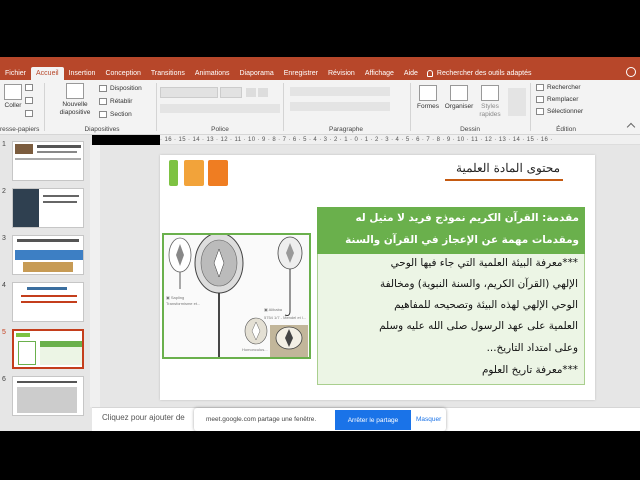 This screenshot has width=640, height=480. What do you see at coordinates (428, 98) in the screenshot?
I see `shapes-button: Formes` at bounding box center [428, 98].